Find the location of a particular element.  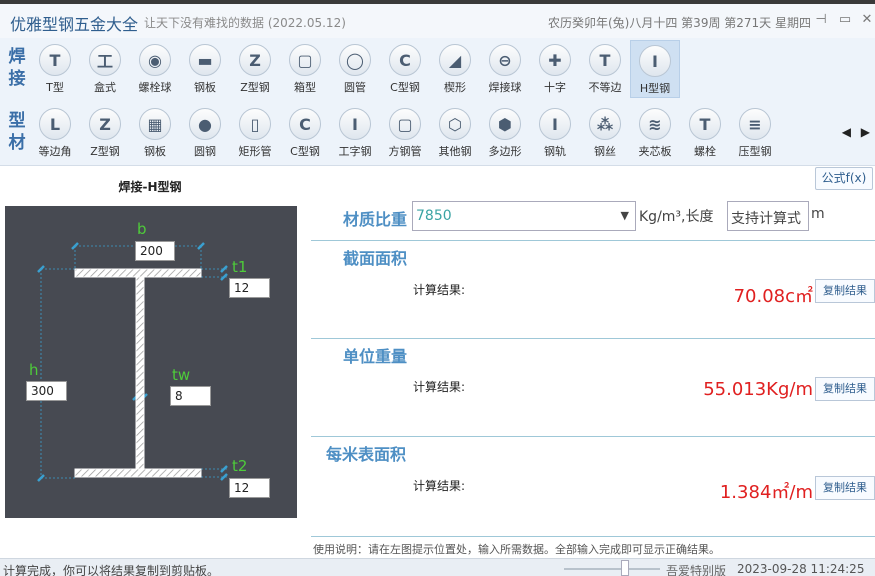

toolbar-item-row2-6: I 工字钢 is located at coordinates (355, 133).